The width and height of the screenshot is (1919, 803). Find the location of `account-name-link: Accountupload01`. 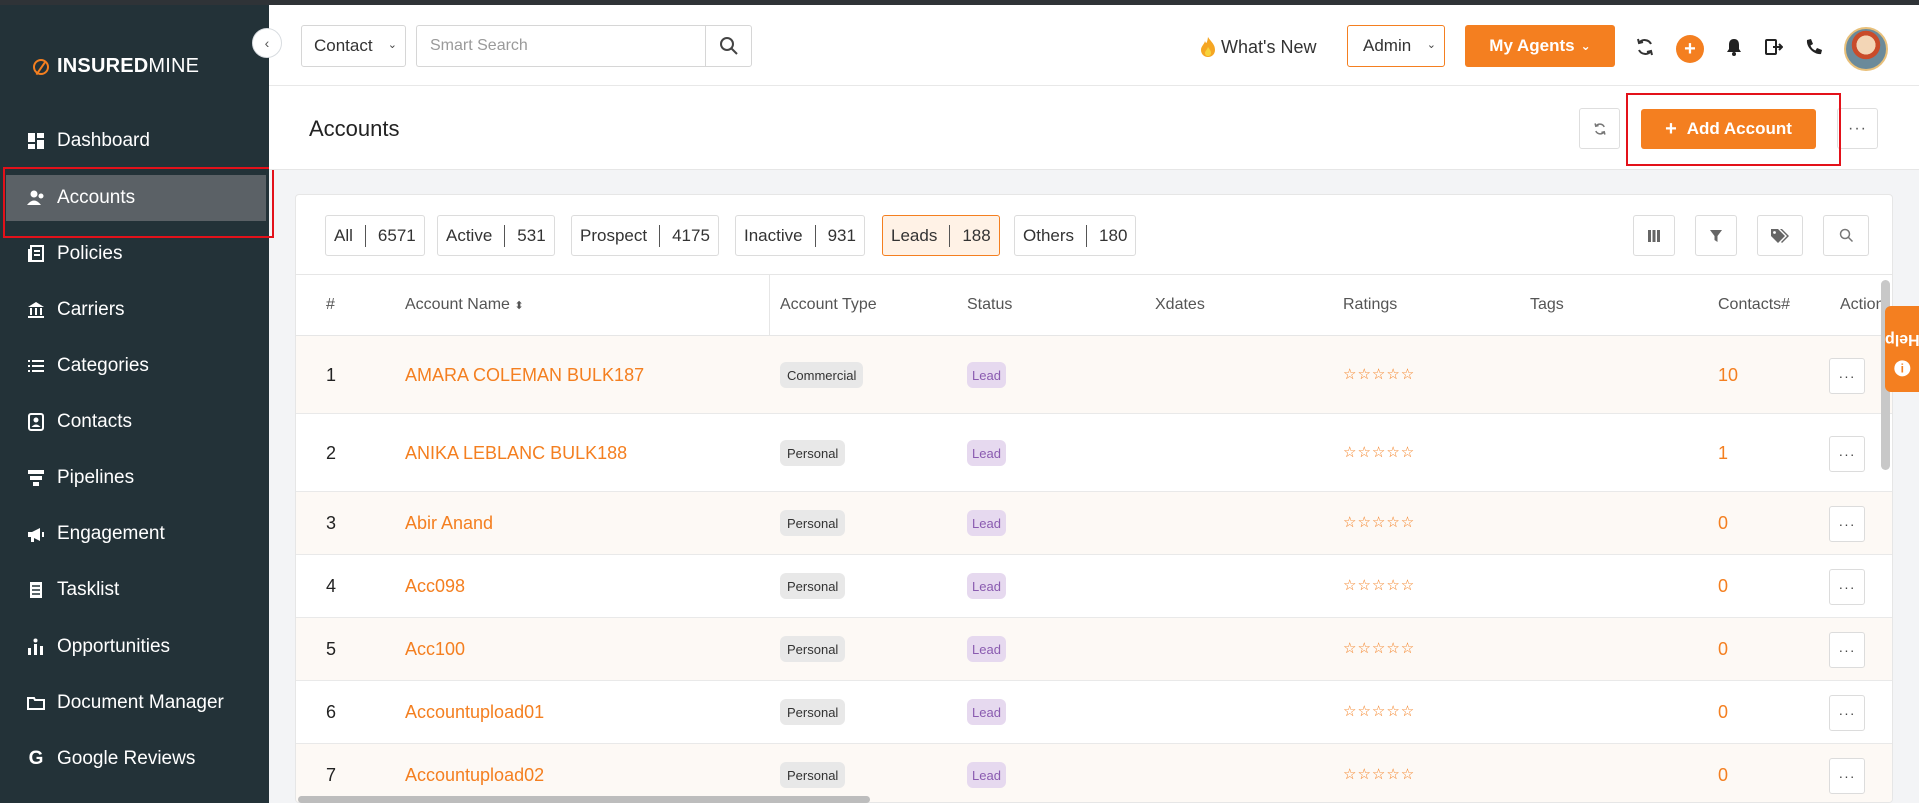

account-name-link: Accountupload01 is located at coordinates (474, 712).